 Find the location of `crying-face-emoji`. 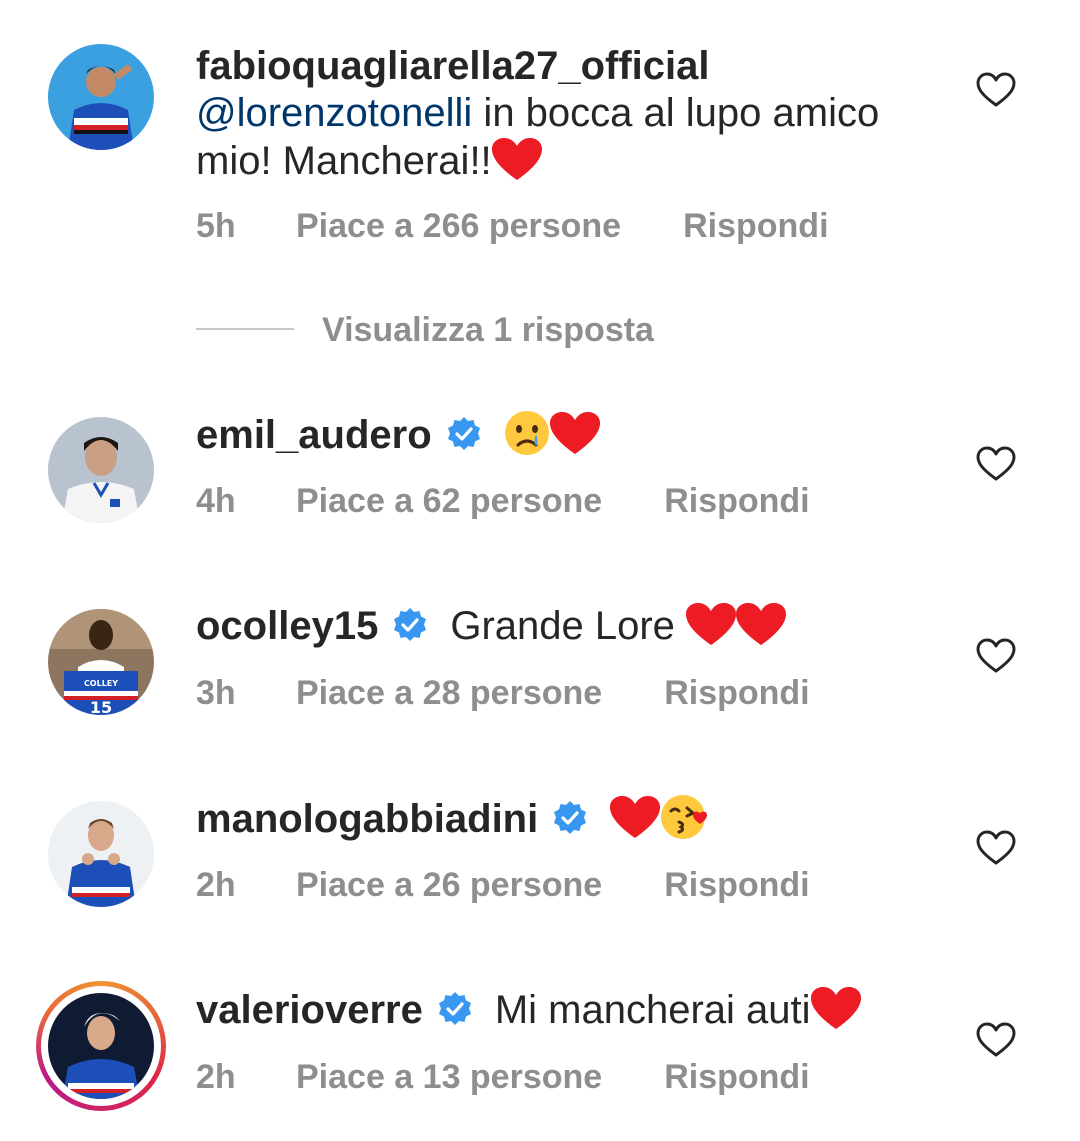

crying-face-emoji is located at coordinates (527, 438).